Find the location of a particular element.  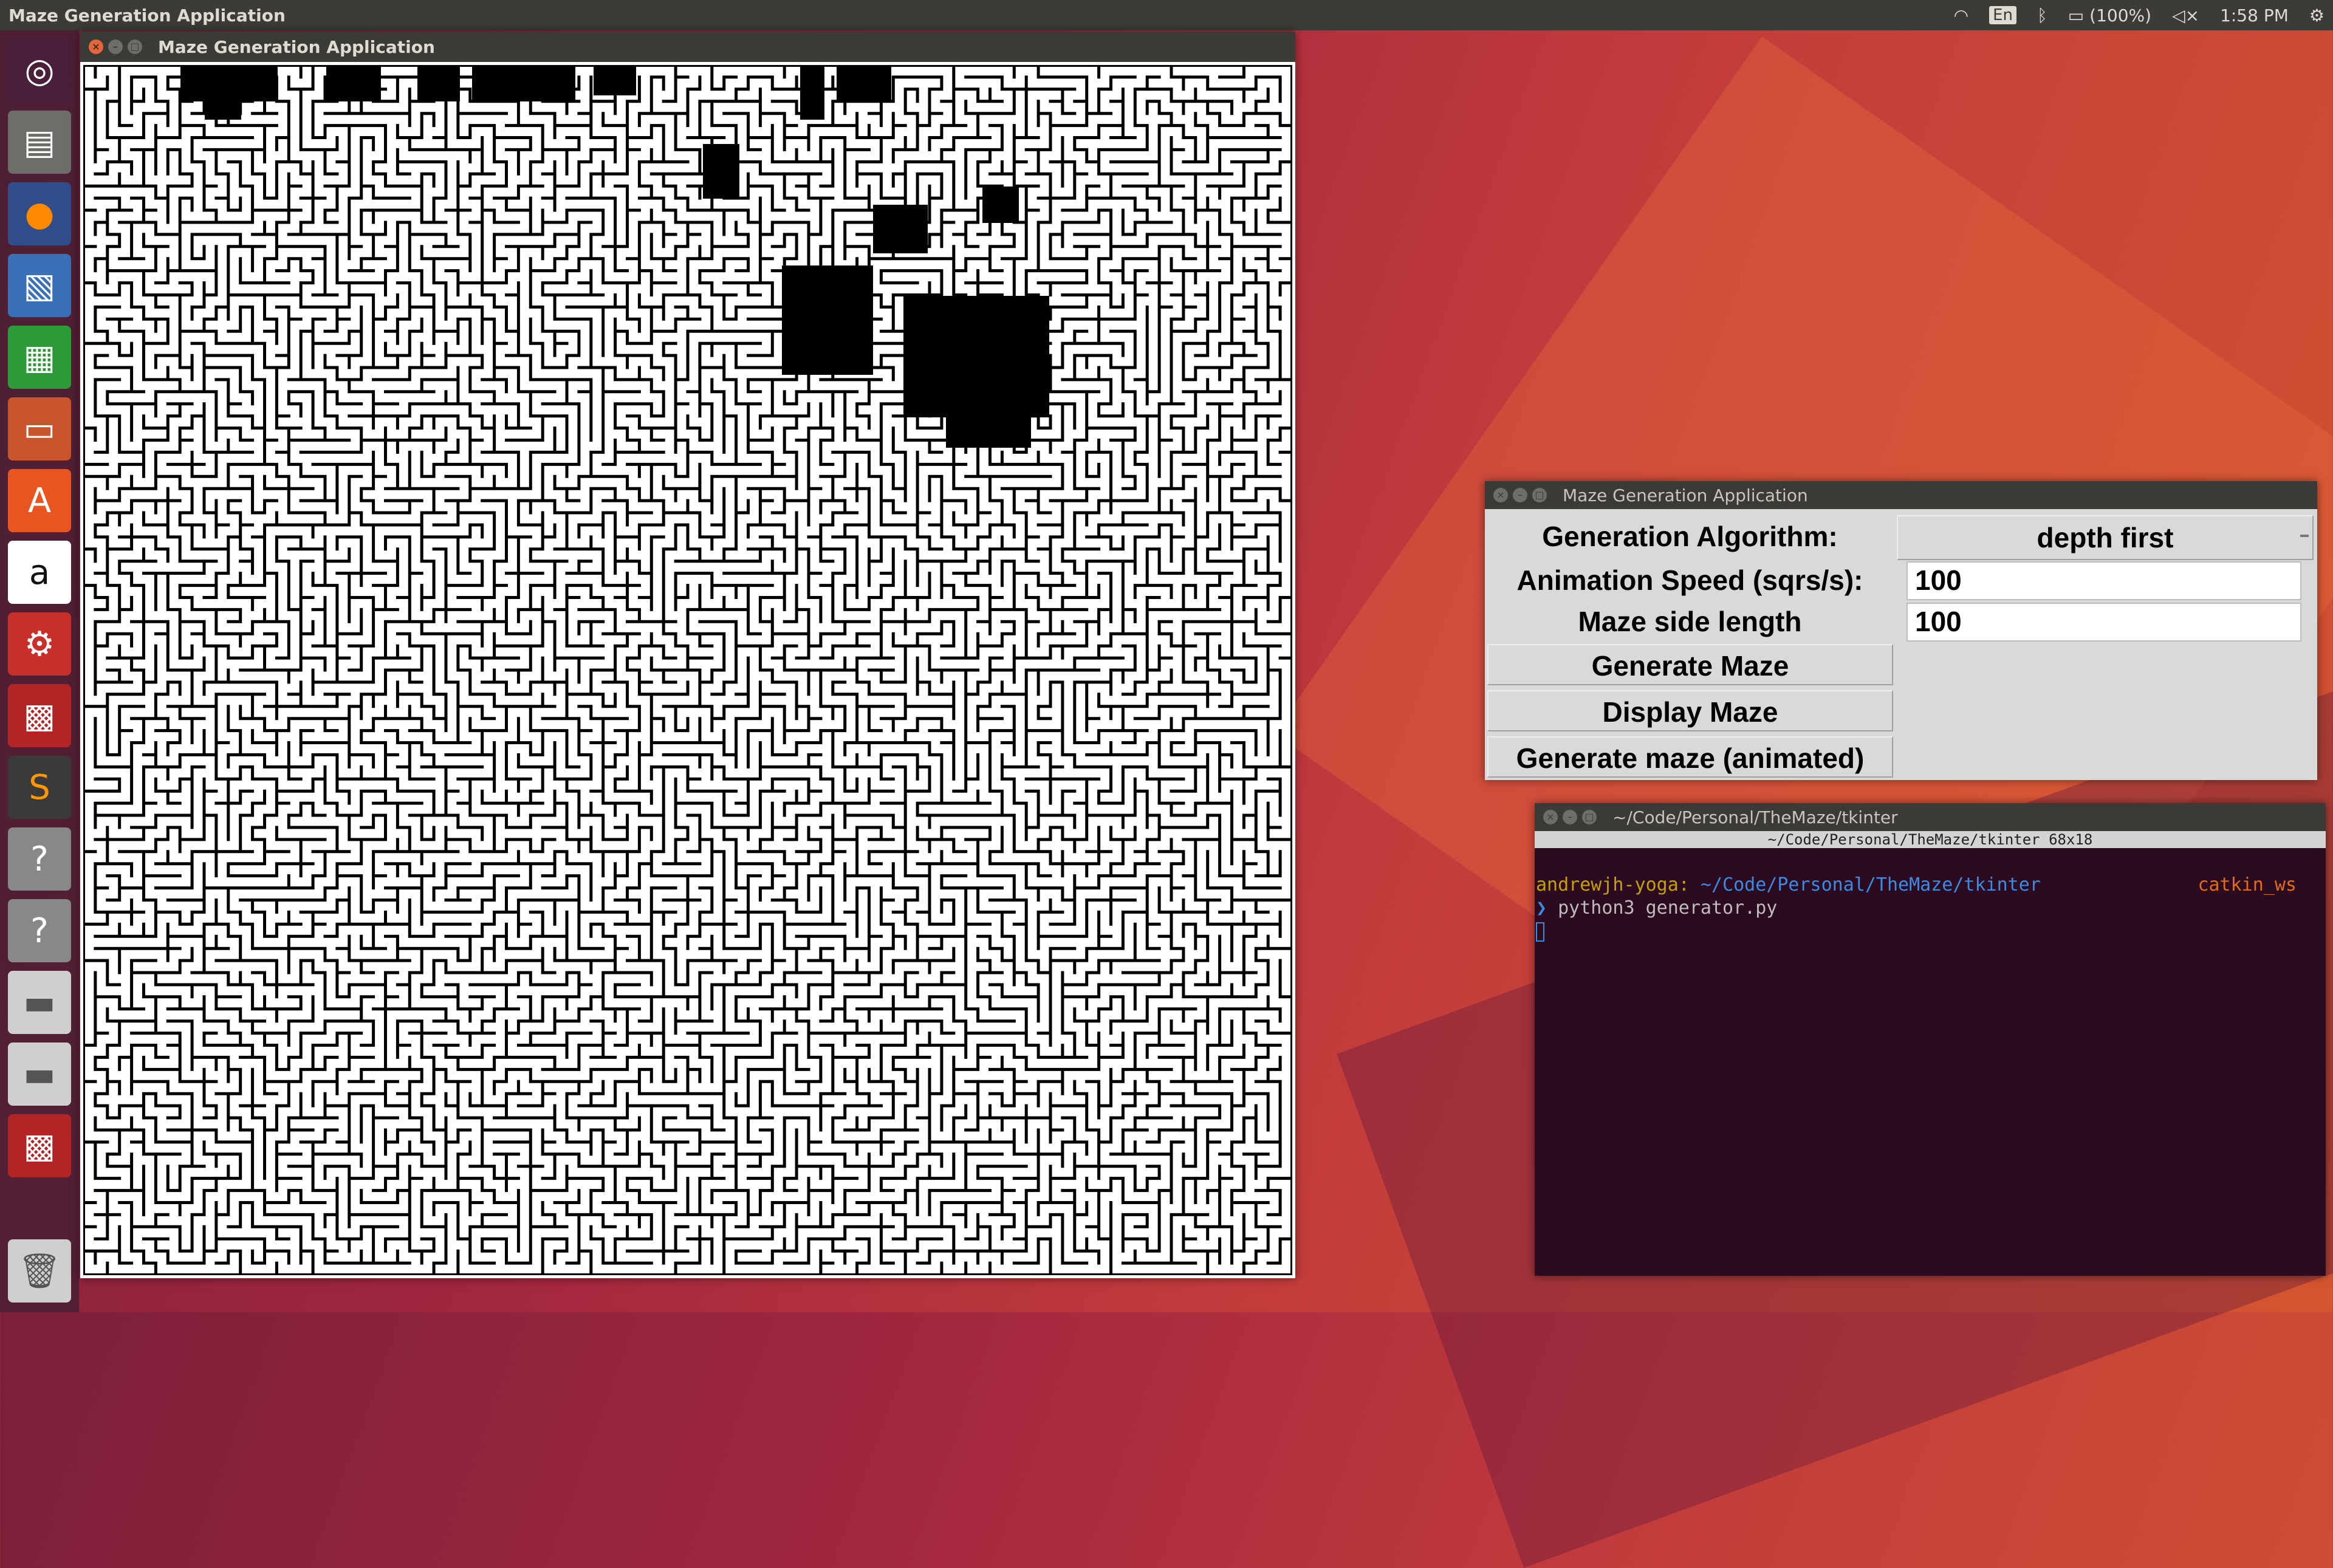

terminal-header-text: ~/Code/Personal/TheMaze/tkinter 68x18 is located at coordinates (1930, 840).